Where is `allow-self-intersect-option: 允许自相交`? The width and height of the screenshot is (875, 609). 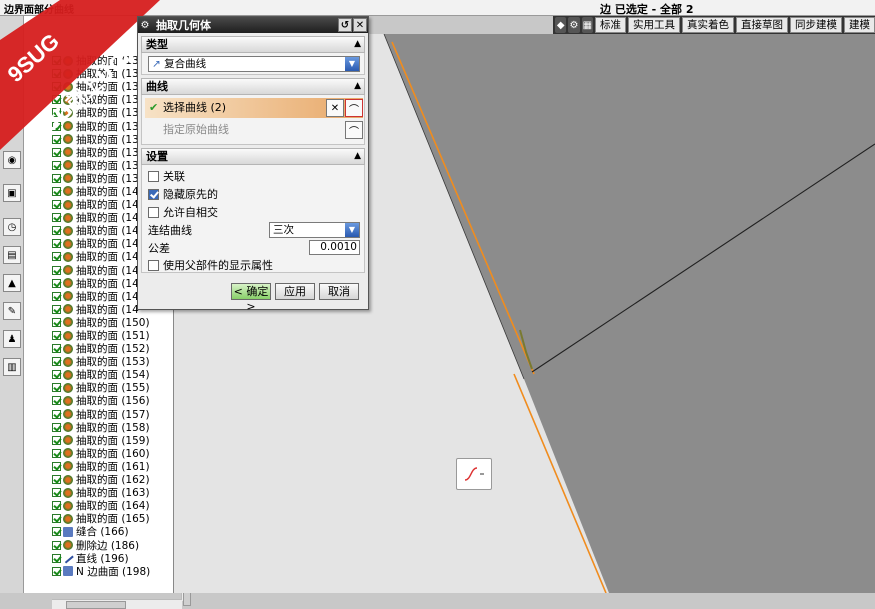 allow-self-intersect-option: 允许自相交 is located at coordinates (183, 212).